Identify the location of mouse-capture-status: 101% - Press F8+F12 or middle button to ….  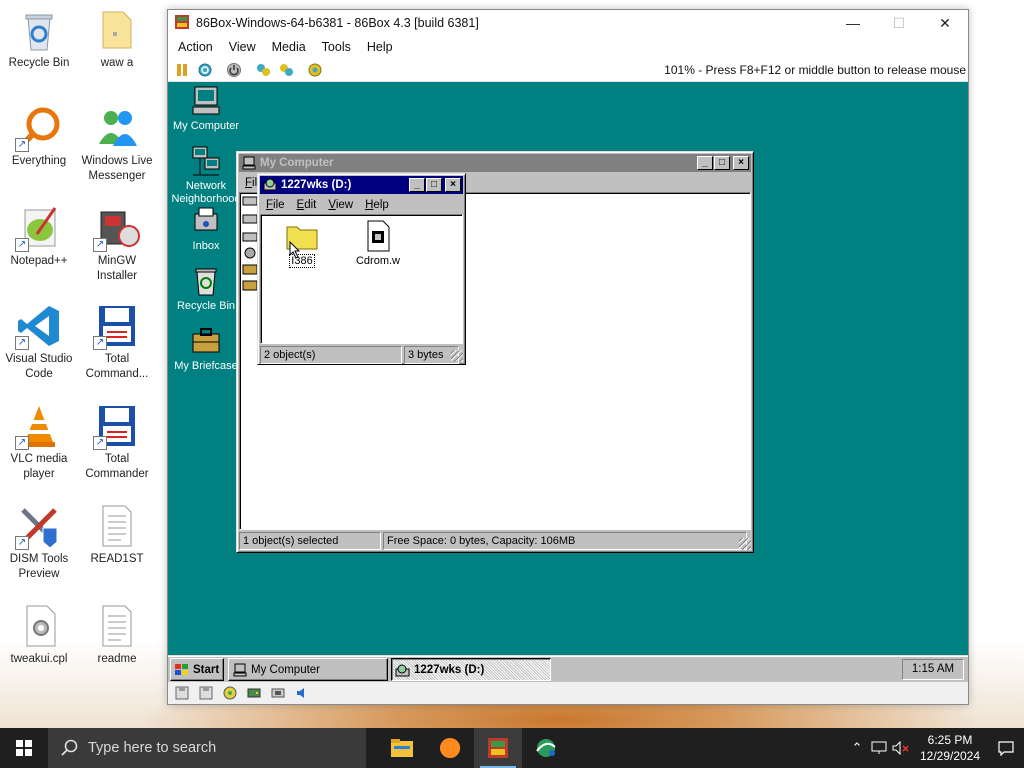
(815, 69).